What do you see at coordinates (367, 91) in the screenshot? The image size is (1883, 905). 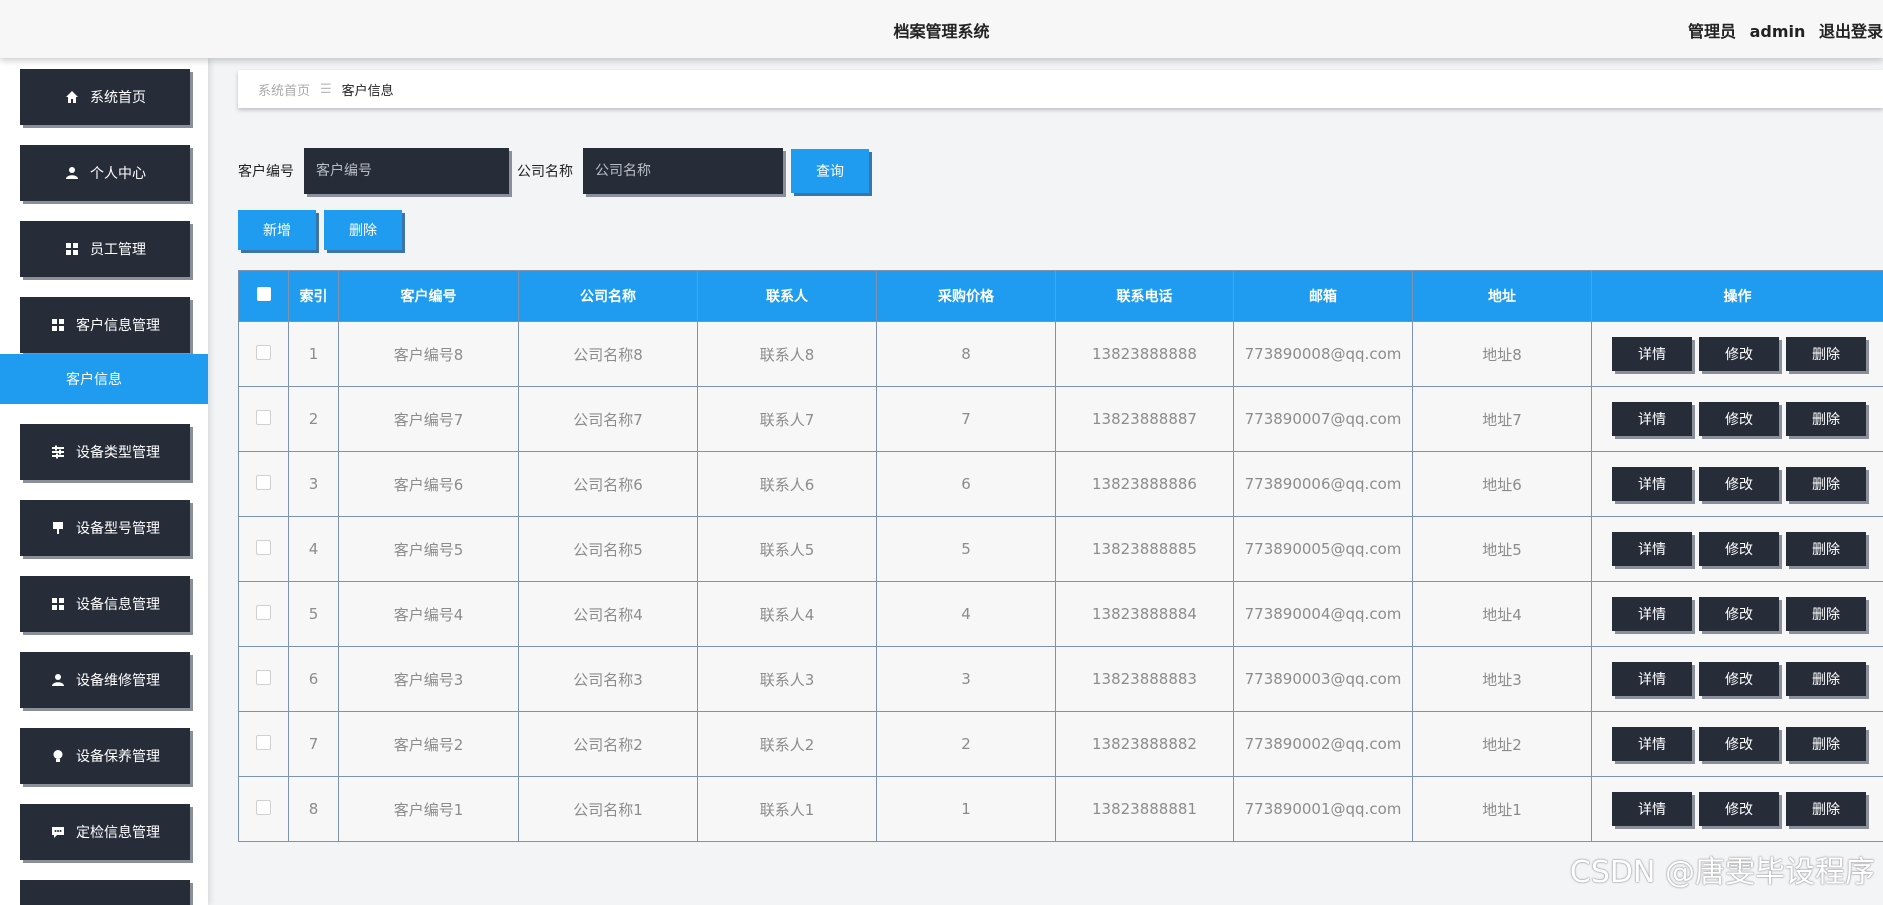 I see `breadcrumb-current: 客户信息` at bounding box center [367, 91].